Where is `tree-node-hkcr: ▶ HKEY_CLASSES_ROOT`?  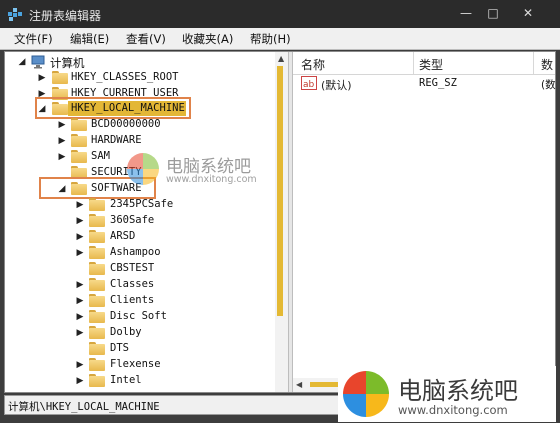 tree-node-hkcr: ▶ HKEY_CLASSES_ROOT is located at coordinates (135, 78).